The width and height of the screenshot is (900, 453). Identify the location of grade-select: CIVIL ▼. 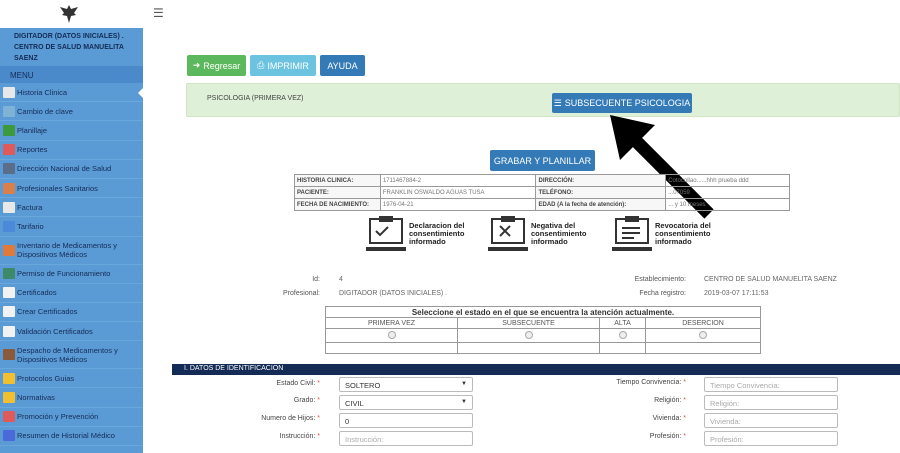
(406, 402).